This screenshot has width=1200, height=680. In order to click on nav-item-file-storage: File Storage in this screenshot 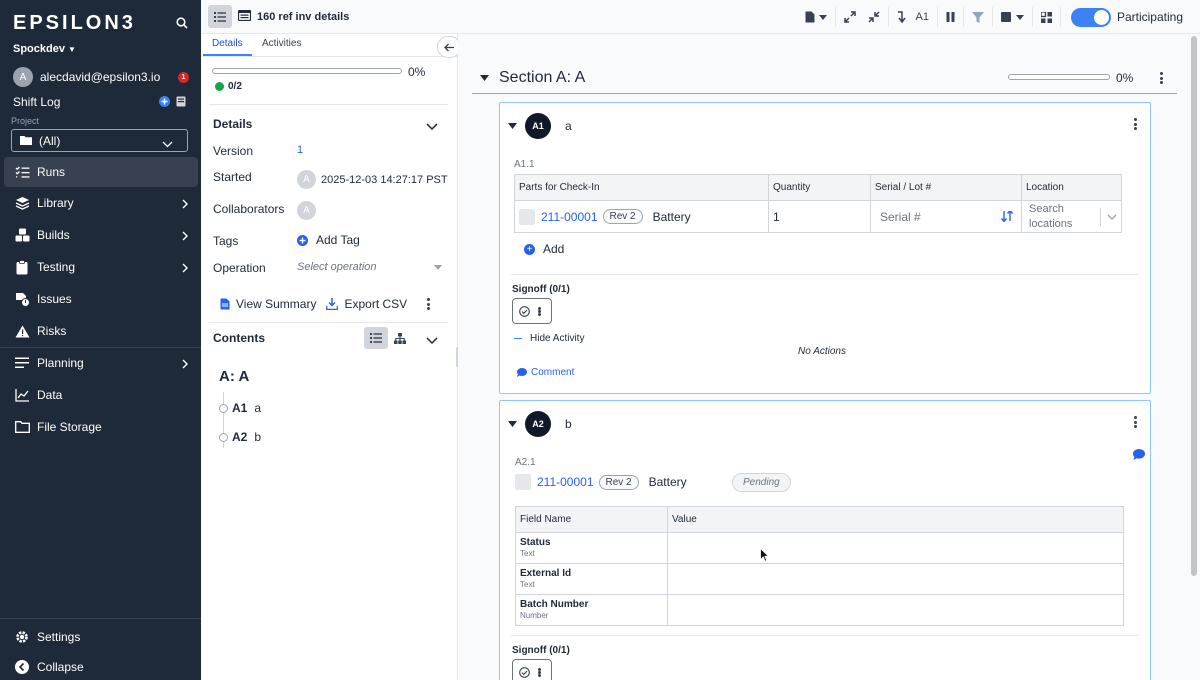, I will do `click(100, 427)`.